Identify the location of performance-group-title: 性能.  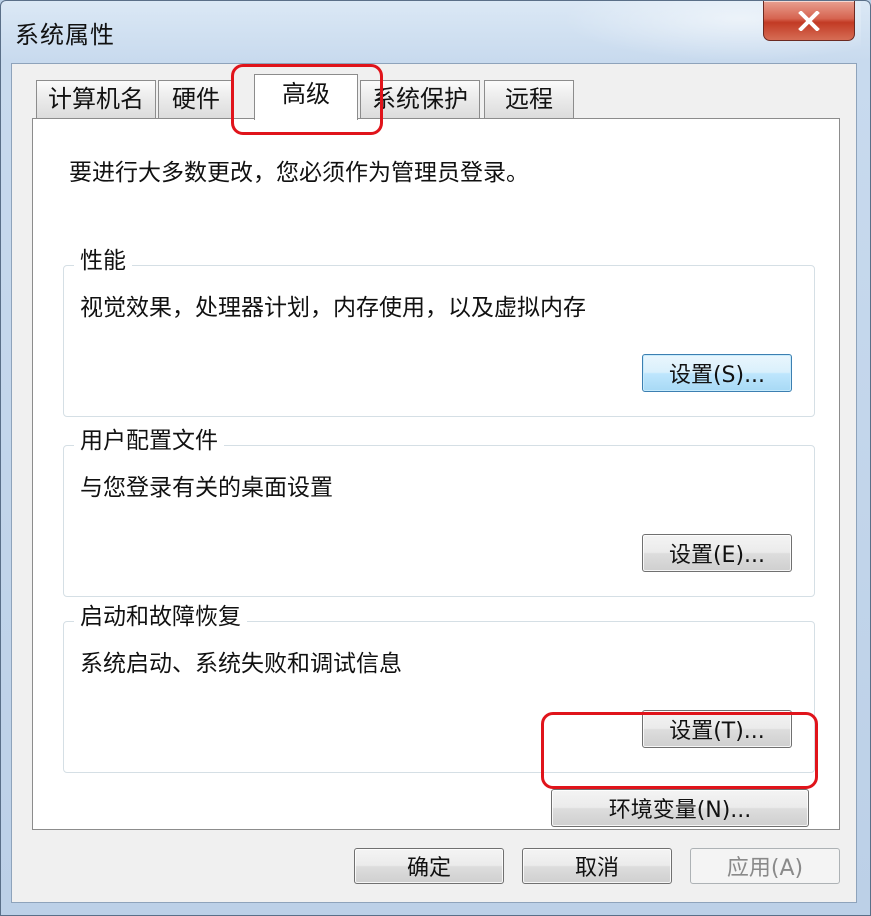
(103, 261).